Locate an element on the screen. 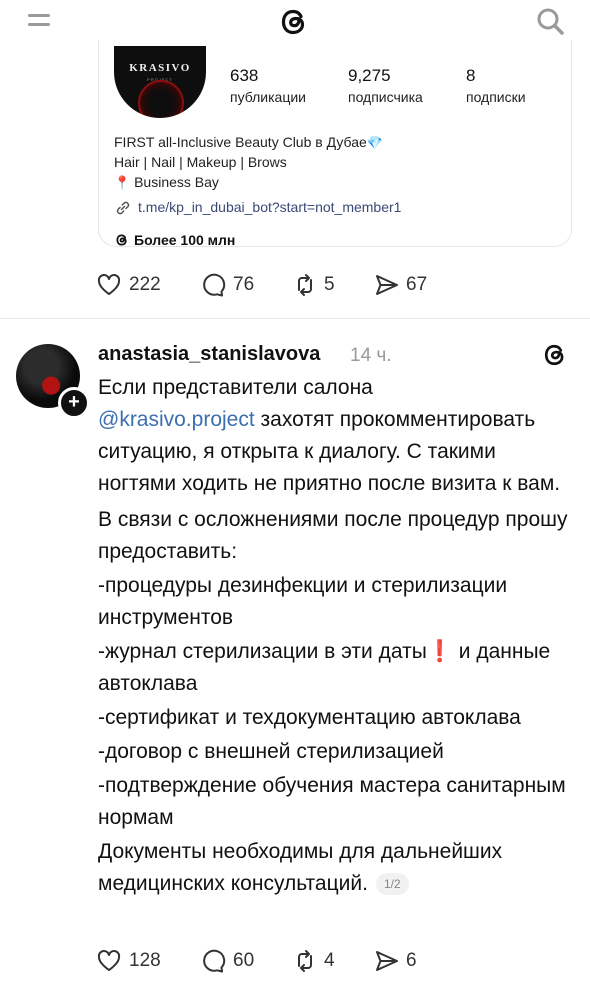 This screenshot has height=996, width=590. pin-icon: 📍 is located at coordinates (122, 182).